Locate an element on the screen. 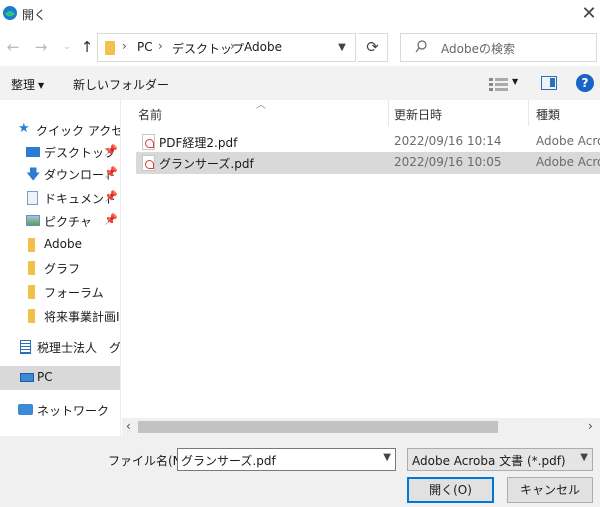  command-bar: 整理 ▼ 新しいフォルダー is located at coordinates (300, 83).